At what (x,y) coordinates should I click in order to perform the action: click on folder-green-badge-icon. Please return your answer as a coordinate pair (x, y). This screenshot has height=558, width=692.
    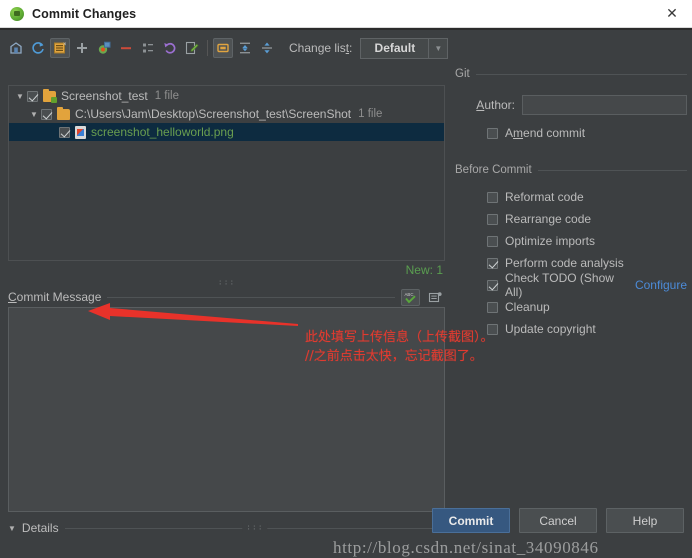
    Looking at the image, I should click on (50, 95).